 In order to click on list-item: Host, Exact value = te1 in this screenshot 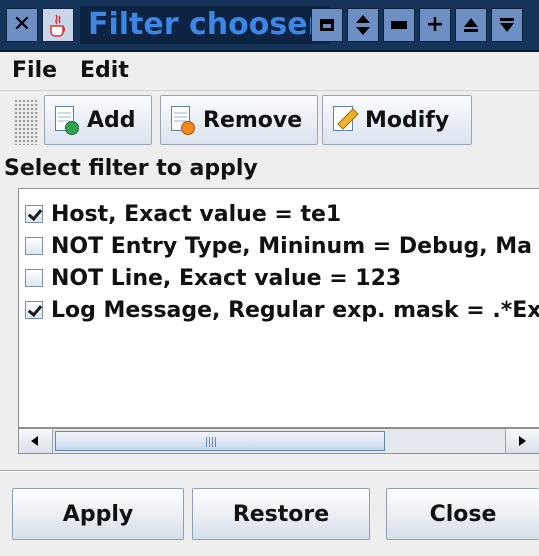, I will do `click(180, 214)`.